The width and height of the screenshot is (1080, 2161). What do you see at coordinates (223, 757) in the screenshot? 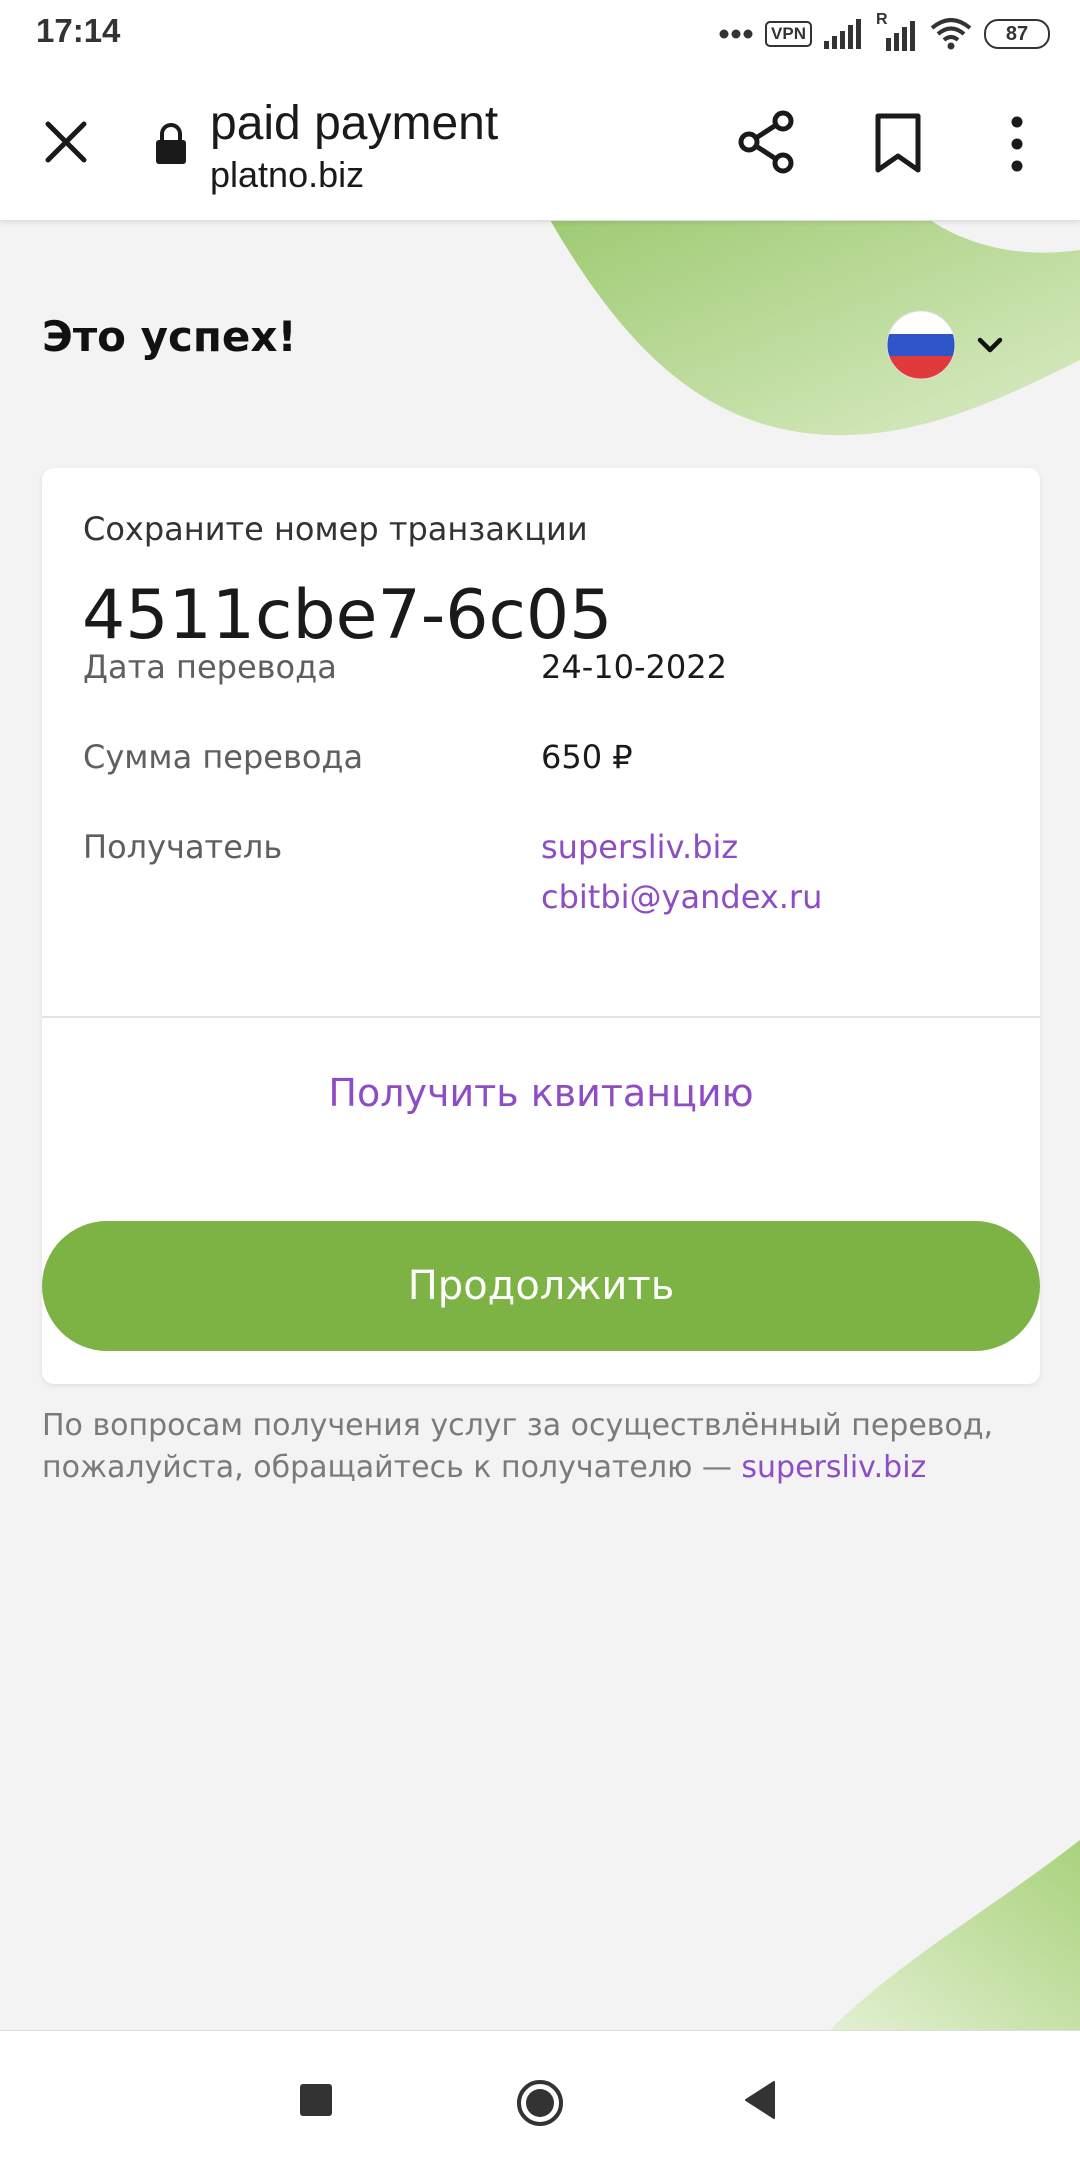
I see `amount-label: Сумма перевода` at bounding box center [223, 757].